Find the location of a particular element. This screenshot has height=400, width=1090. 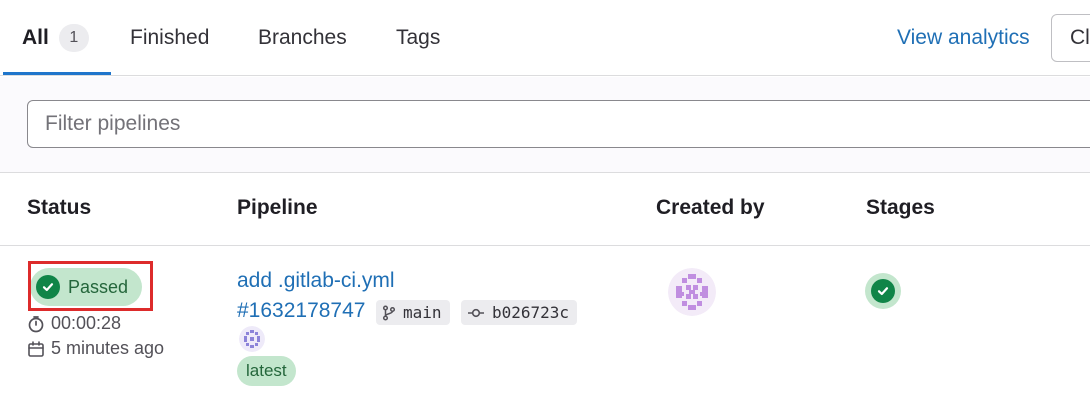

status-badge: Passed is located at coordinates (86, 287).